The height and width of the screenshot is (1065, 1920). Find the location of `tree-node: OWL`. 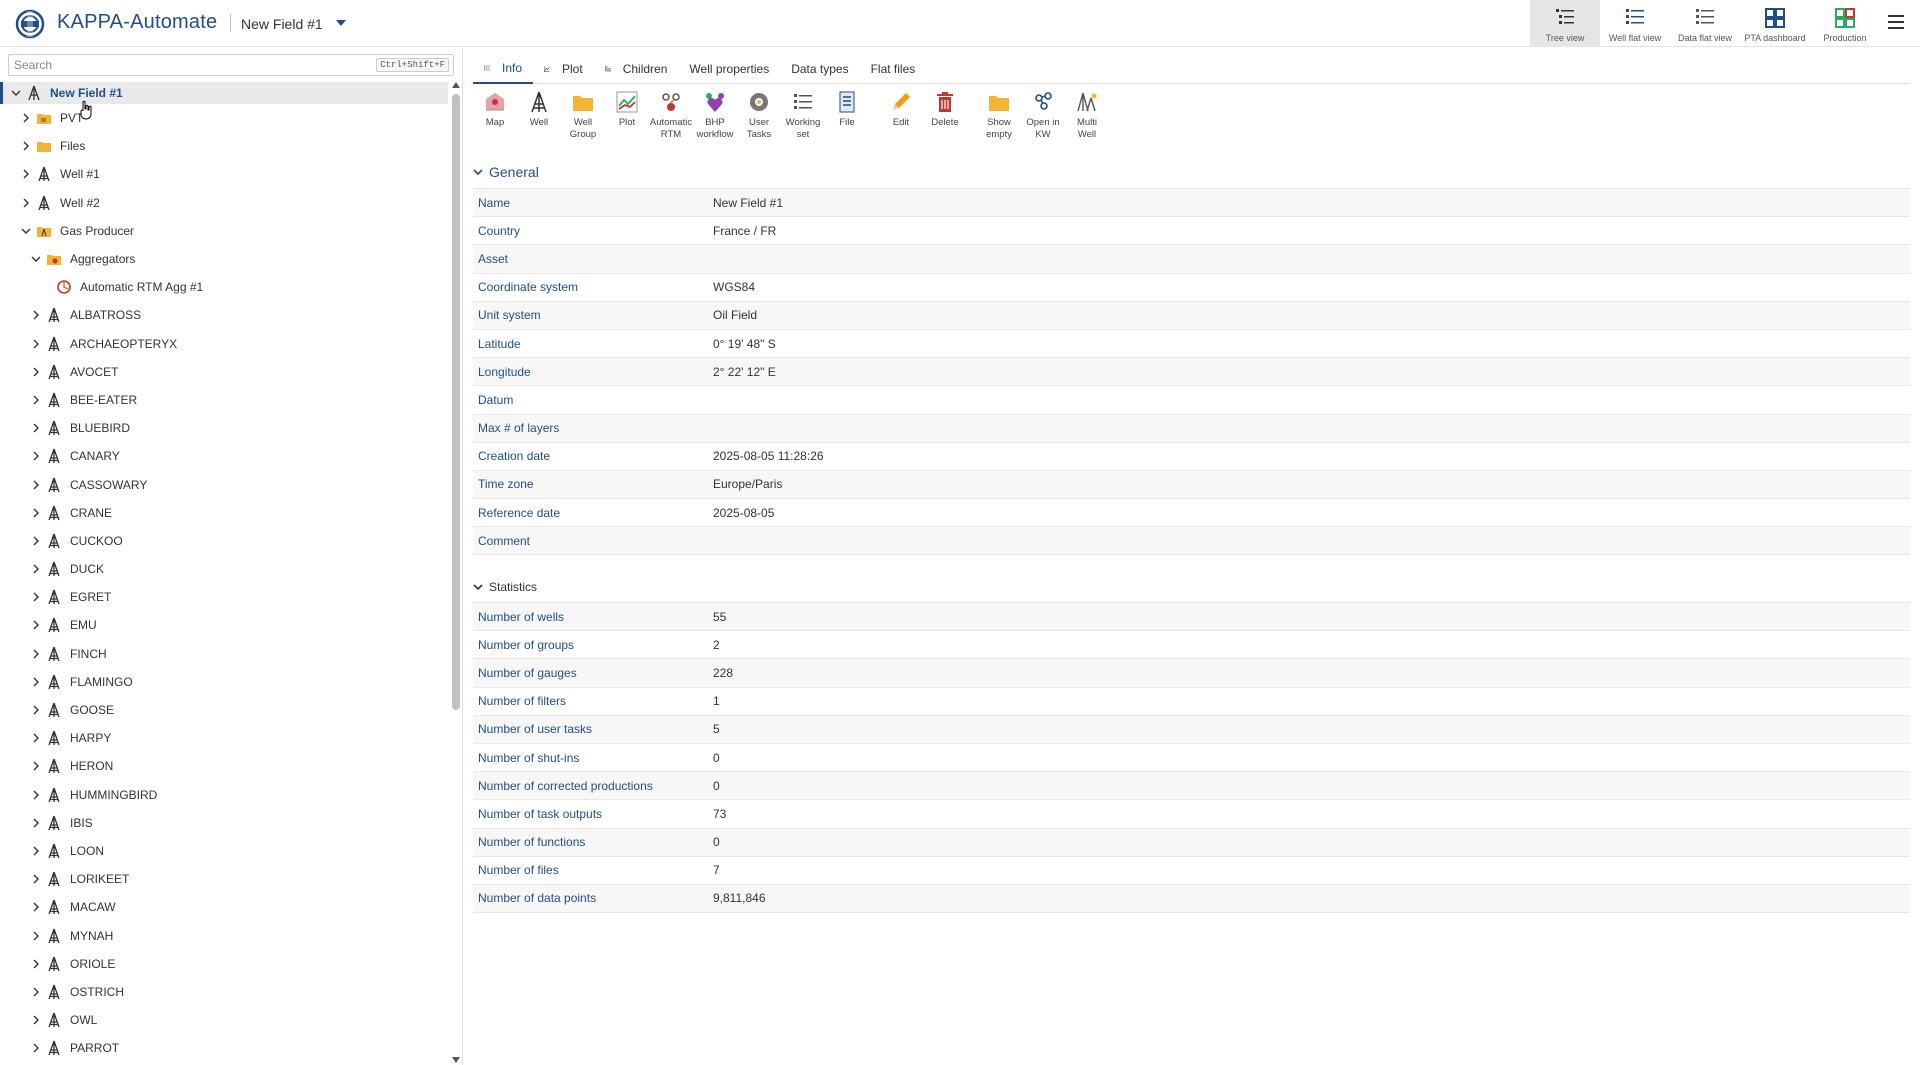

tree-node: OWL is located at coordinates (224, 1020).